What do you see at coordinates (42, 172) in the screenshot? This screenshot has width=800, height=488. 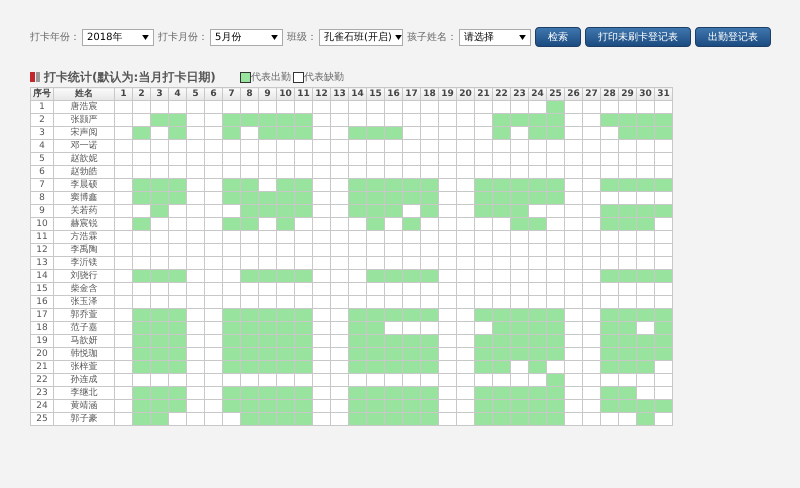 I see `table-cell: 6` at bounding box center [42, 172].